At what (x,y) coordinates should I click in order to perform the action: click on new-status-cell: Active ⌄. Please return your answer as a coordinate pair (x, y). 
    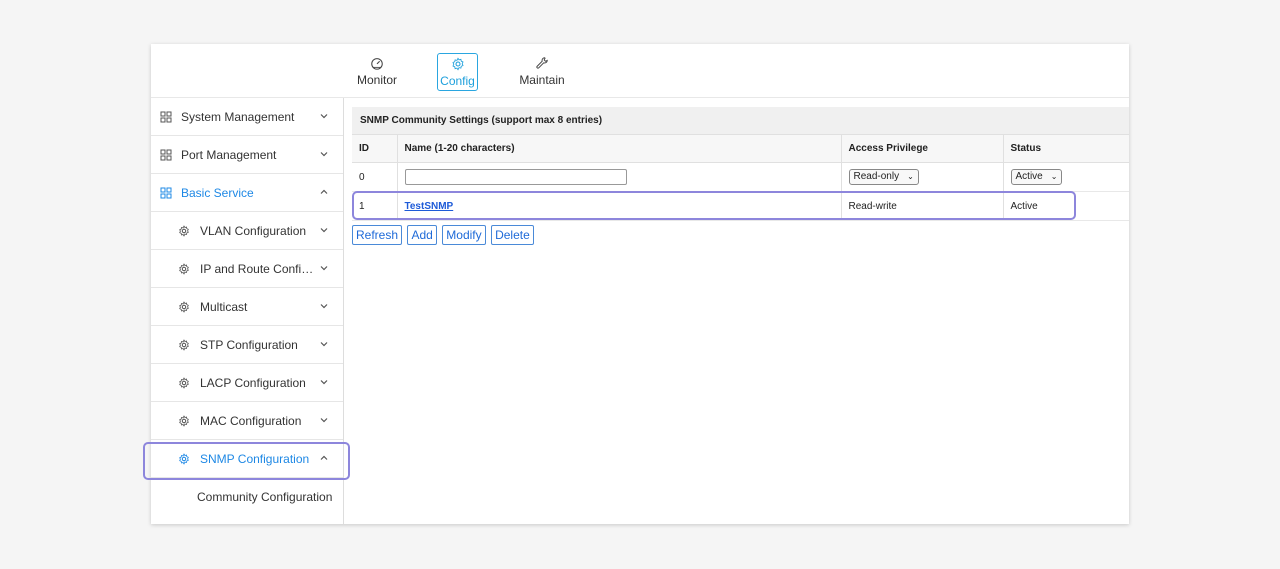
    Looking at the image, I should click on (1066, 177).